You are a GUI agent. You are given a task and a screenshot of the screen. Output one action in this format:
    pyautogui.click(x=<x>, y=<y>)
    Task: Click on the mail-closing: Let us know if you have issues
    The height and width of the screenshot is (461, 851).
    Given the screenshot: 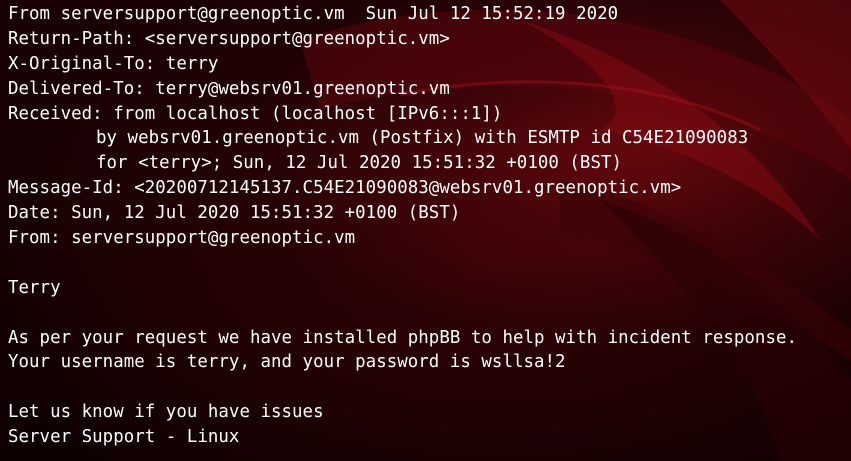 What is the action you would take?
    pyautogui.click(x=166, y=412)
    